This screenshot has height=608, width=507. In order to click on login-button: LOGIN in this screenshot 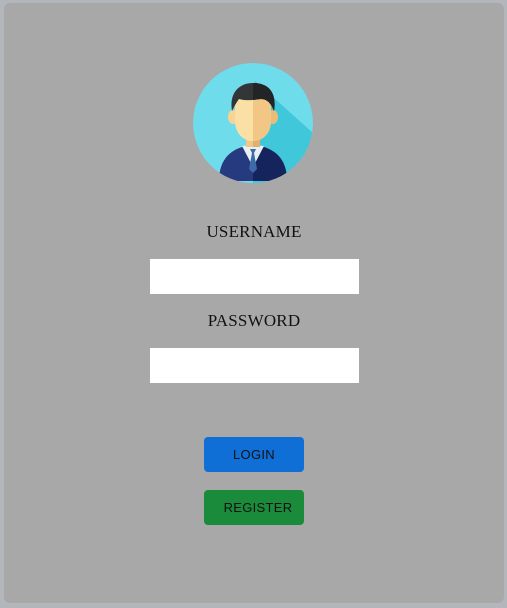, I will do `click(254, 454)`.